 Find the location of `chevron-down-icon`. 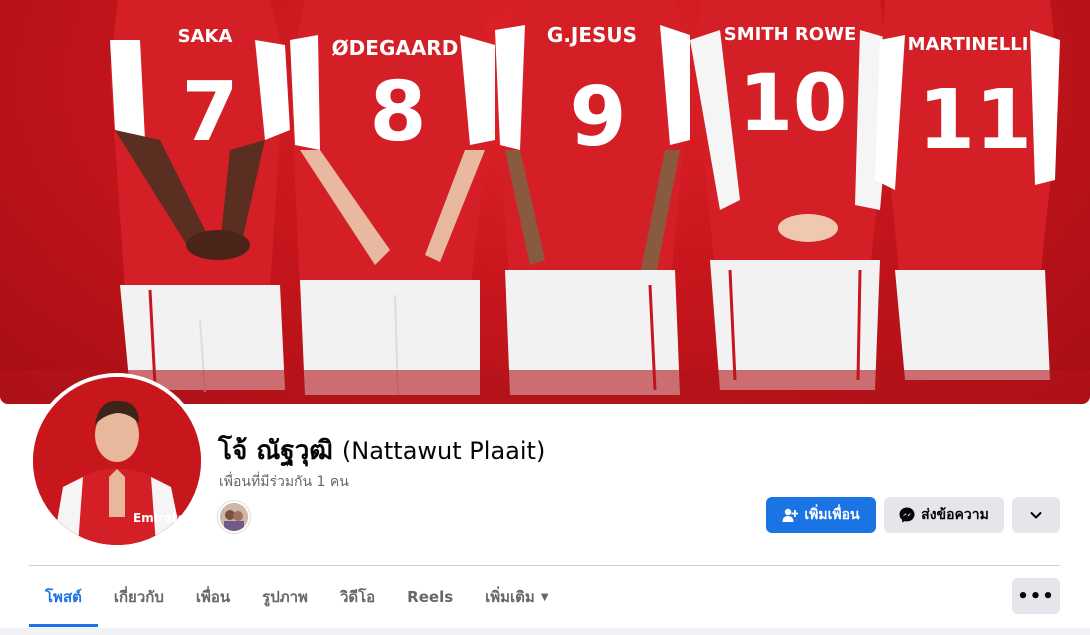

chevron-down-icon is located at coordinates (1036, 515).